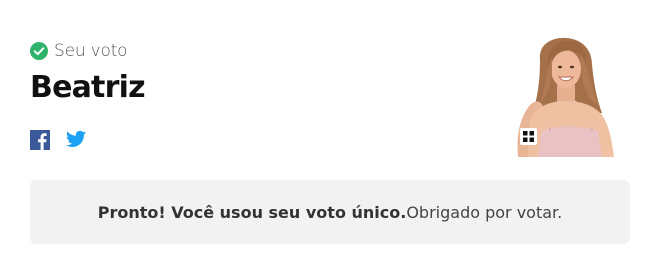 The width and height of the screenshot is (663, 258). I want to click on twitter-share-button, so click(76, 140).